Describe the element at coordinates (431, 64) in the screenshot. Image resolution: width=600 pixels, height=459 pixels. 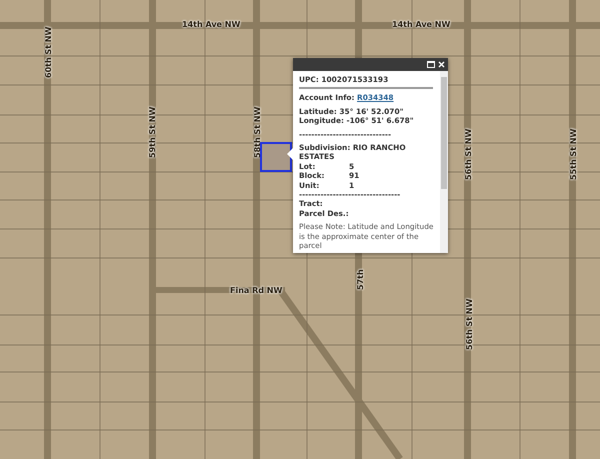
I see `maximize-icon` at that location.